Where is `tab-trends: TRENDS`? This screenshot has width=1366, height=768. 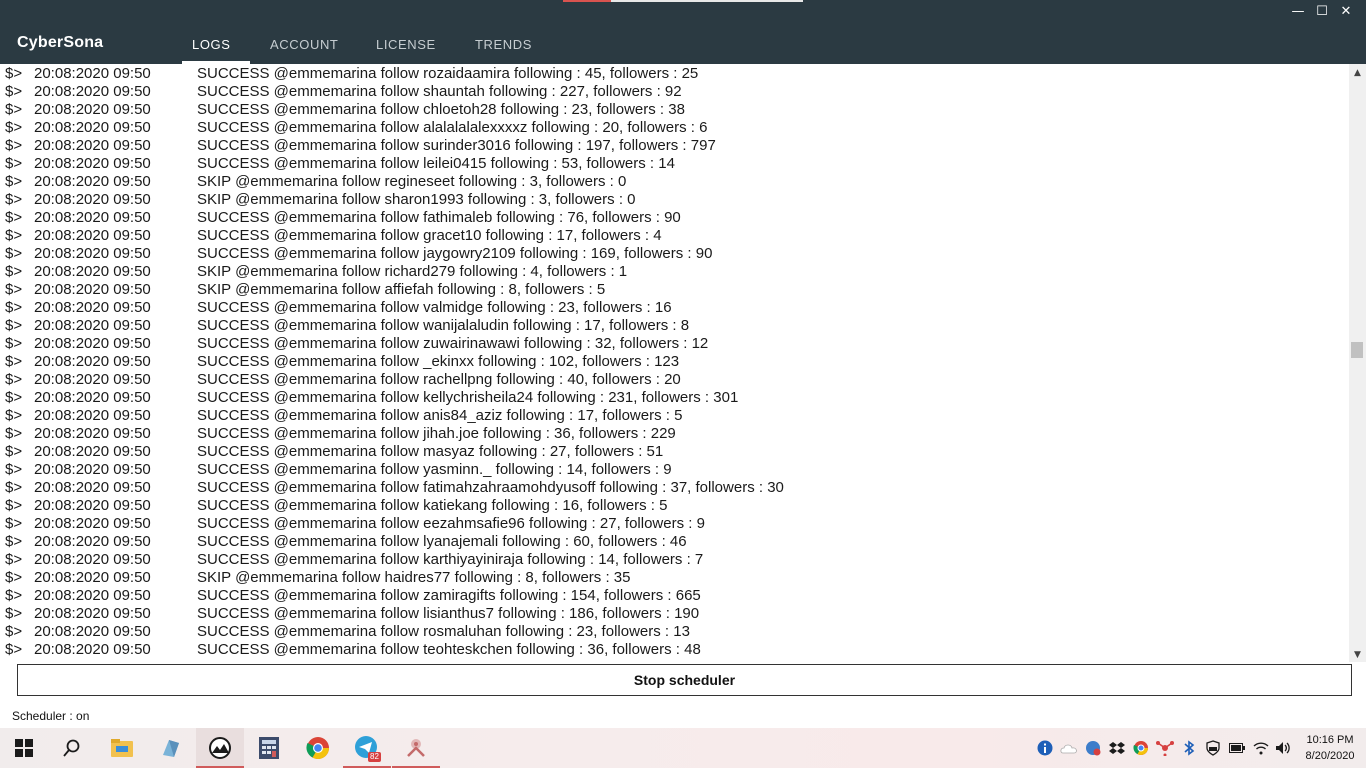
tab-trends: TRENDS is located at coordinates (503, 44).